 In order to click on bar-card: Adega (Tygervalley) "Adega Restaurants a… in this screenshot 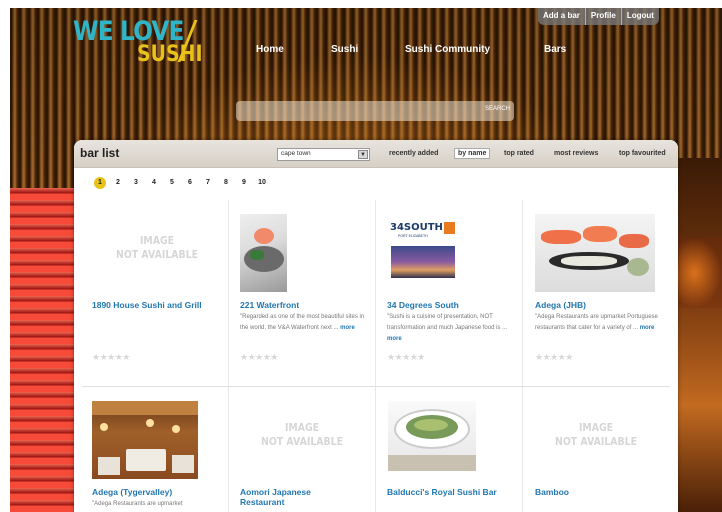, I will do `click(155, 449)`.